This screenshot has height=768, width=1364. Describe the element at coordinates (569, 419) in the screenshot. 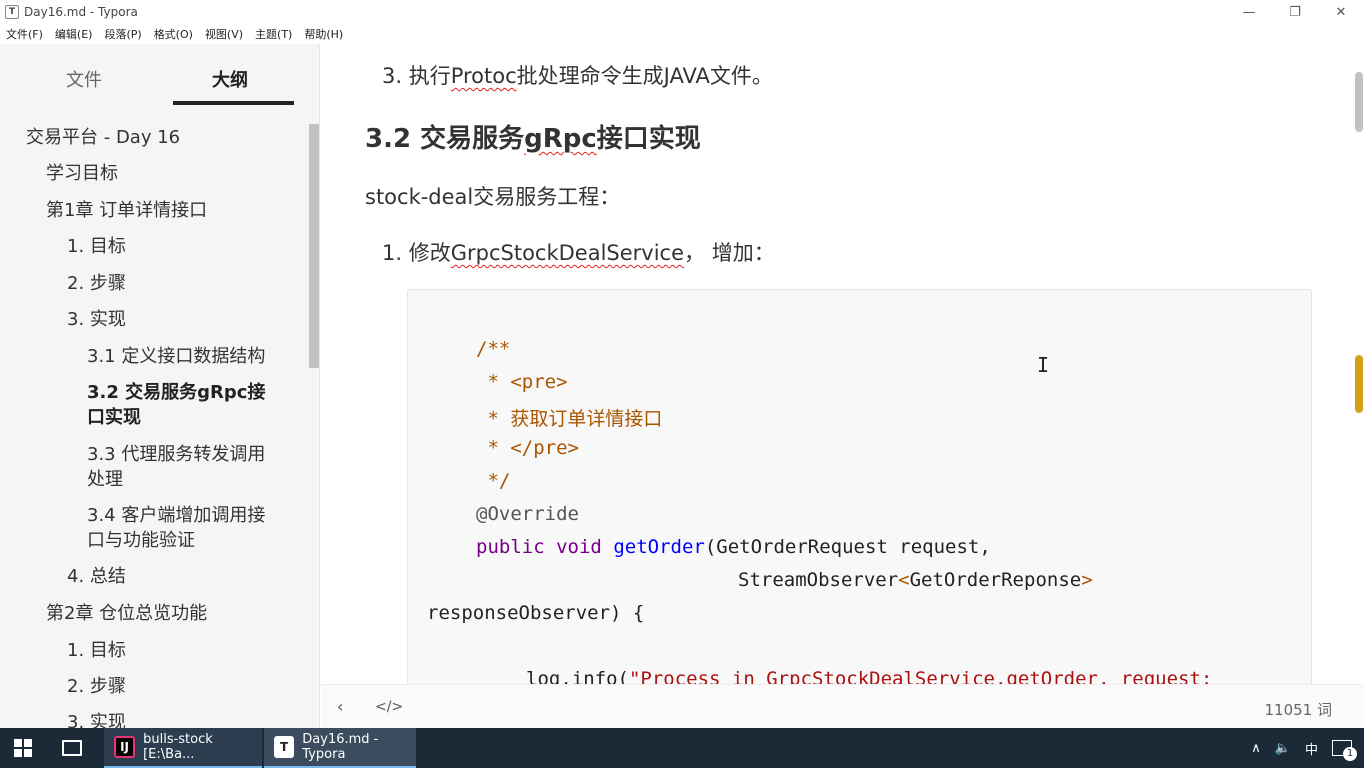

I see `code-line: * 获取订单详情接口` at that location.